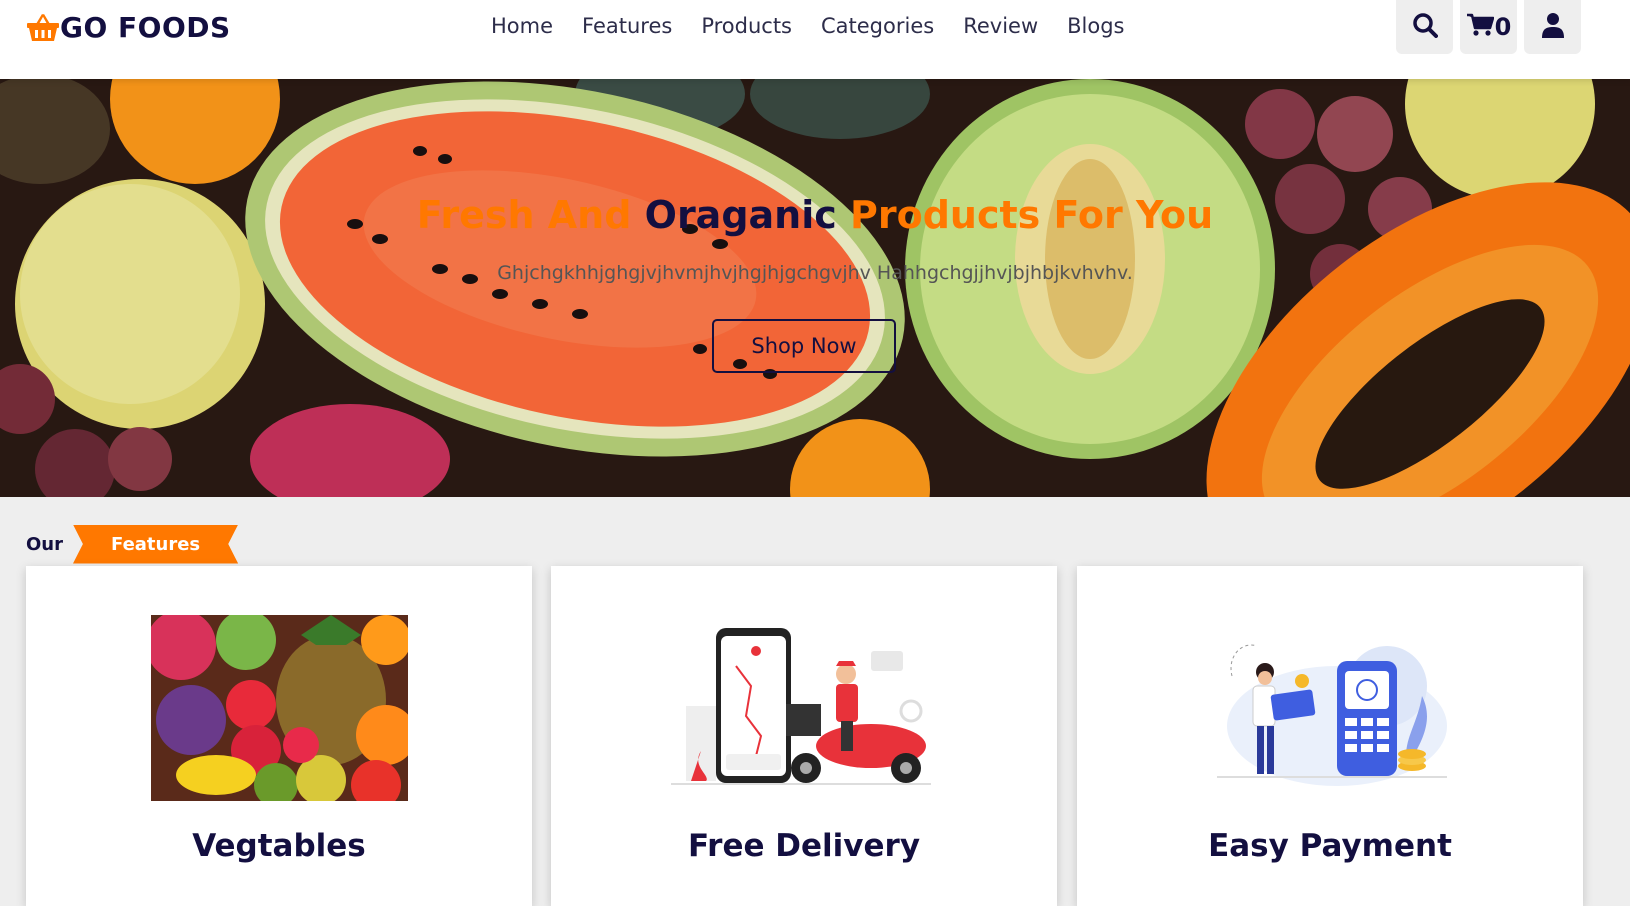 The height and width of the screenshot is (906, 1630). Describe the element at coordinates (804, 846) in the screenshot. I see `feature-card-title: Free Delivery` at that location.